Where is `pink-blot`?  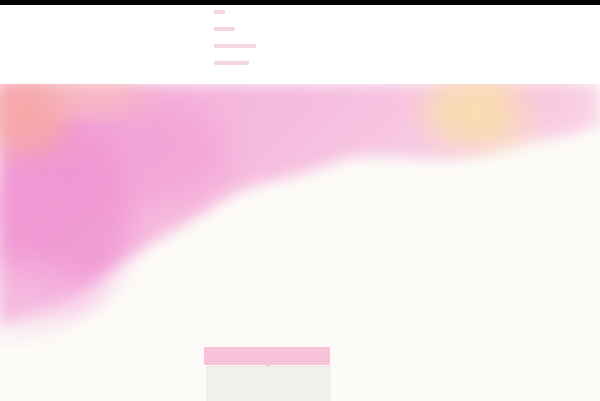
pink-blot is located at coordinates (140, 154).